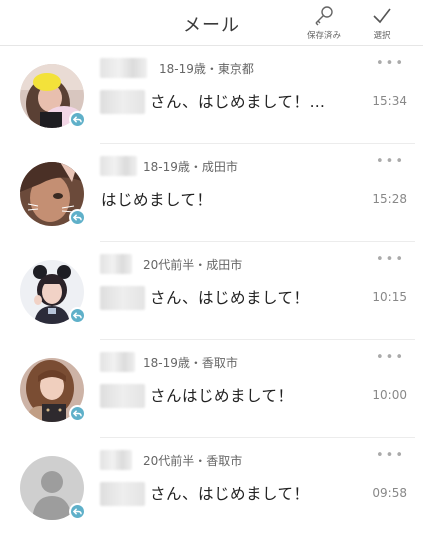 The height and width of the screenshot is (540, 423). I want to click on key-icon, so click(324, 16).